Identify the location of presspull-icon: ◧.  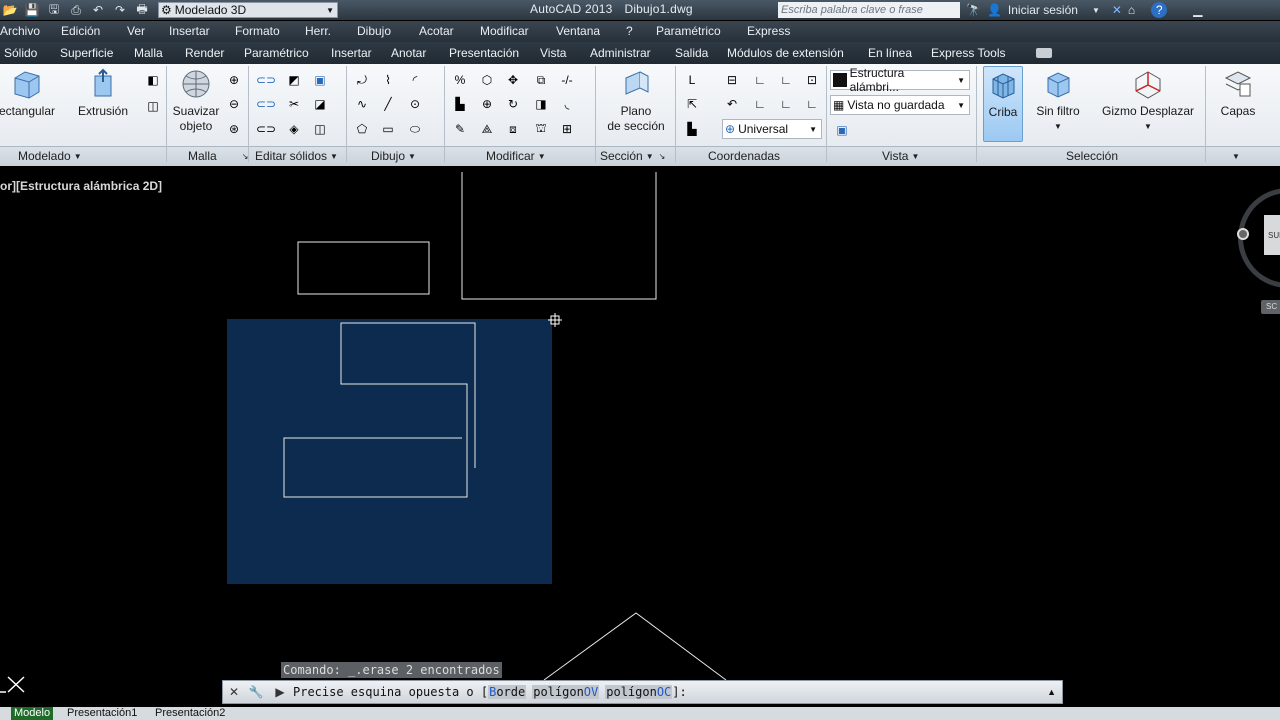
(153, 80).